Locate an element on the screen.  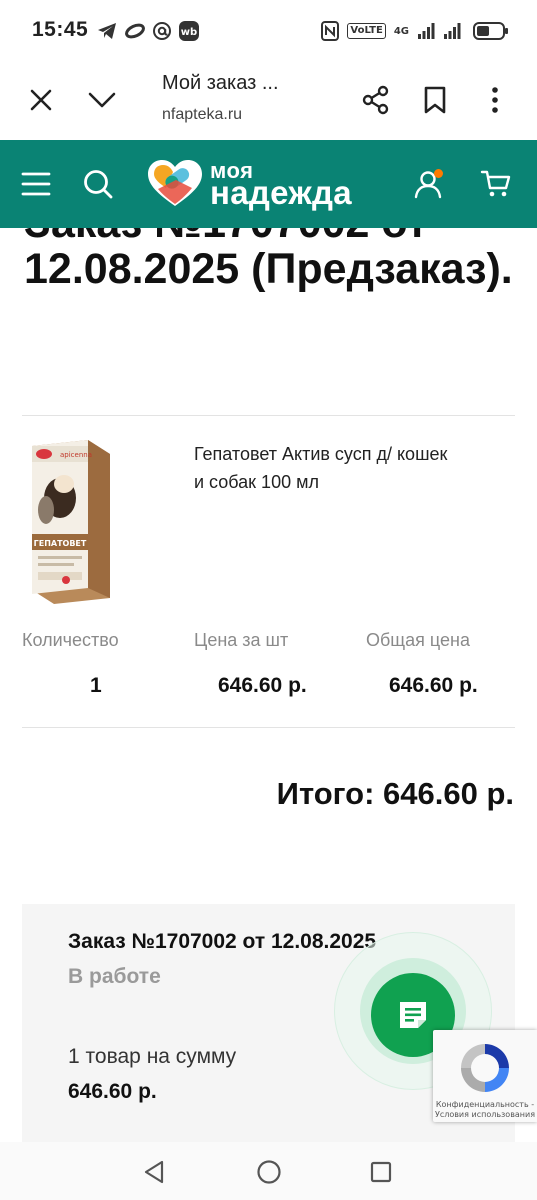
recents-button is located at coordinates (381, 1172).